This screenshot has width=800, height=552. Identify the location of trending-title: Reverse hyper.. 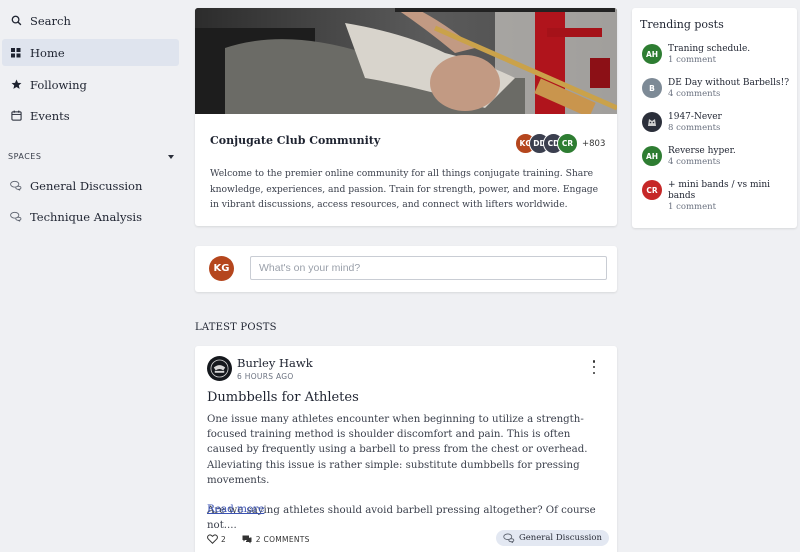
(730, 151).